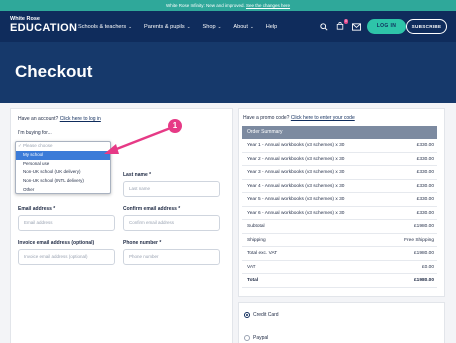  What do you see at coordinates (175, 126) in the screenshot?
I see `callout-number: 1` at bounding box center [175, 126].